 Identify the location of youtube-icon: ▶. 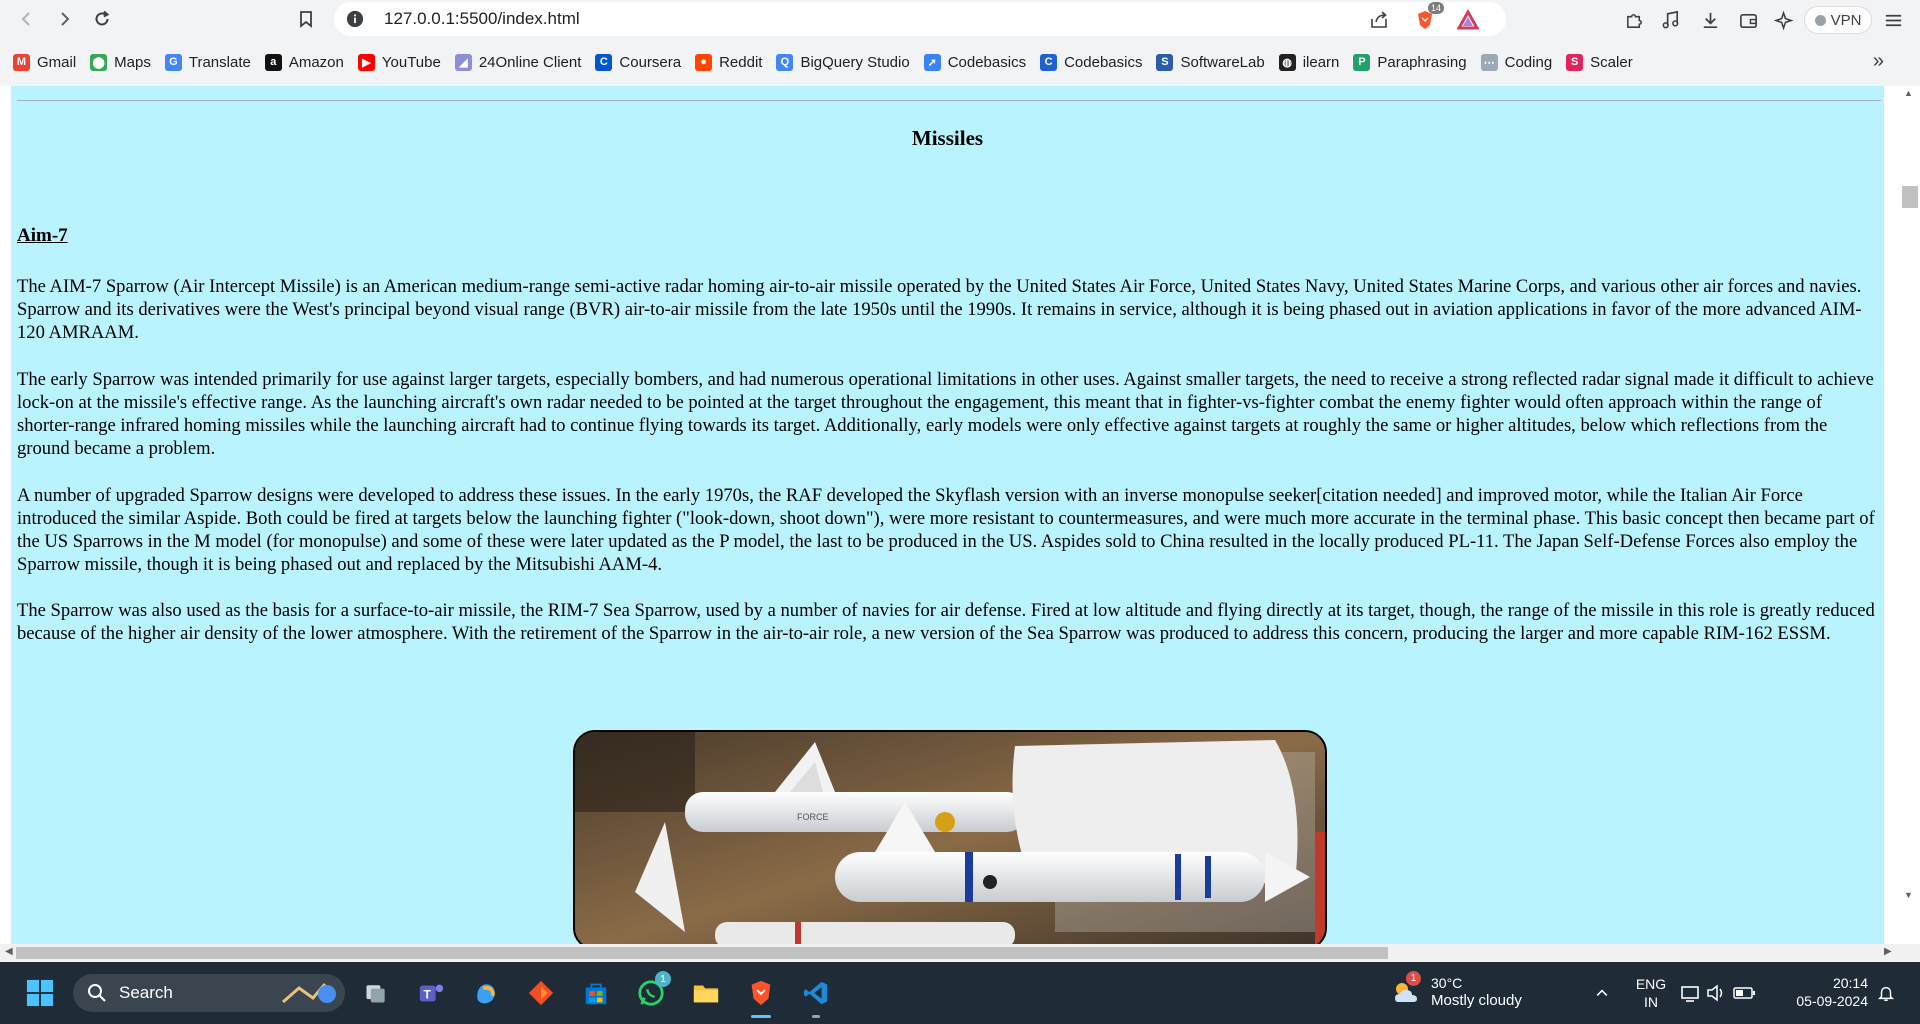
(366, 62).